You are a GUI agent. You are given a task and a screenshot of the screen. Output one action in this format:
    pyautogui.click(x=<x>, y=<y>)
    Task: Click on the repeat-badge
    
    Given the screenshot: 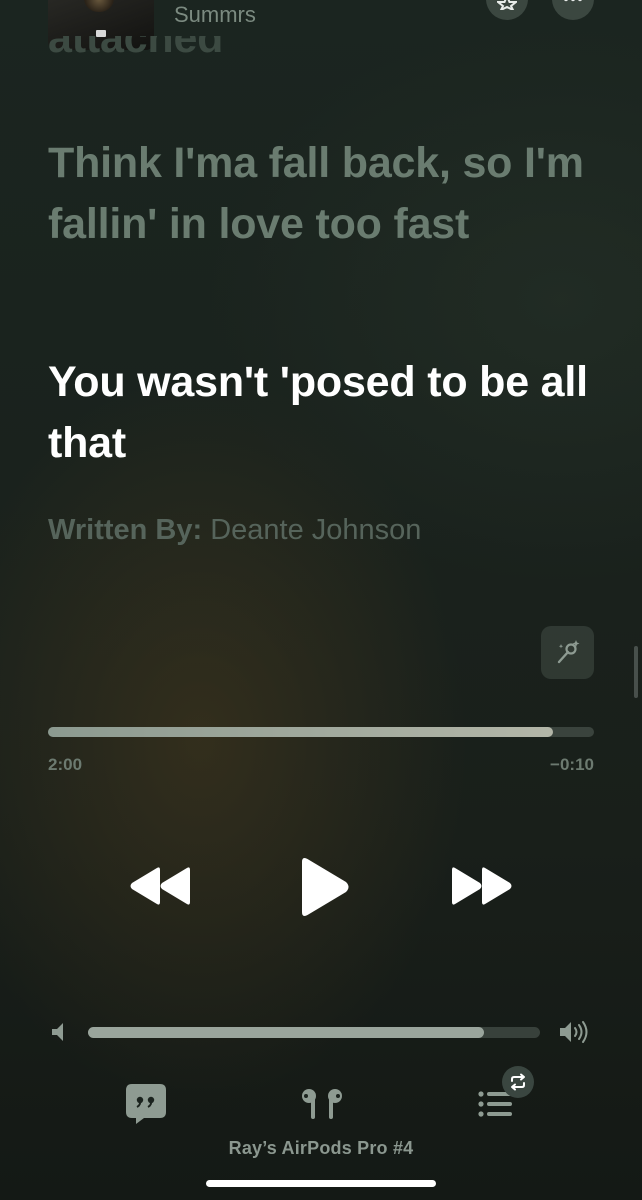 What is the action you would take?
    pyautogui.click(x=518, y=1082)
    